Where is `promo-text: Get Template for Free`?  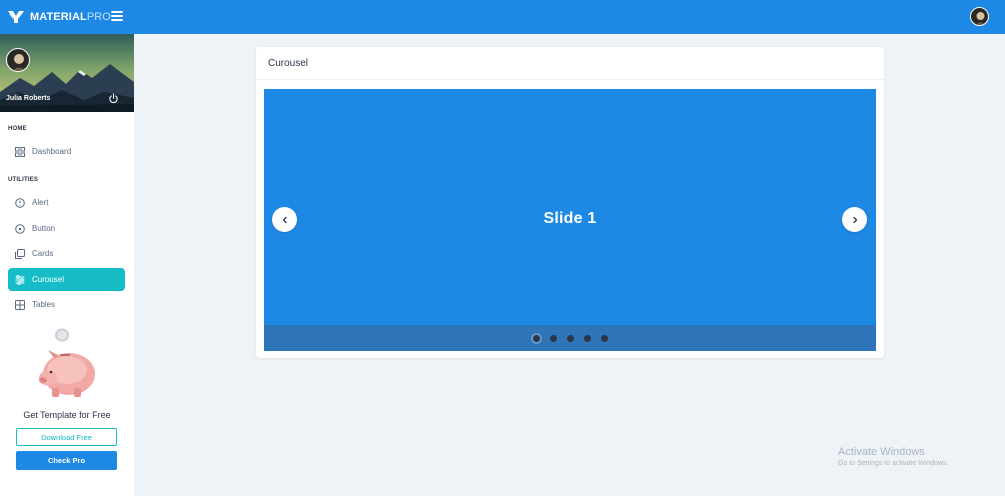
promo-text: Get Template for Free is located at coordinates (67, 415).